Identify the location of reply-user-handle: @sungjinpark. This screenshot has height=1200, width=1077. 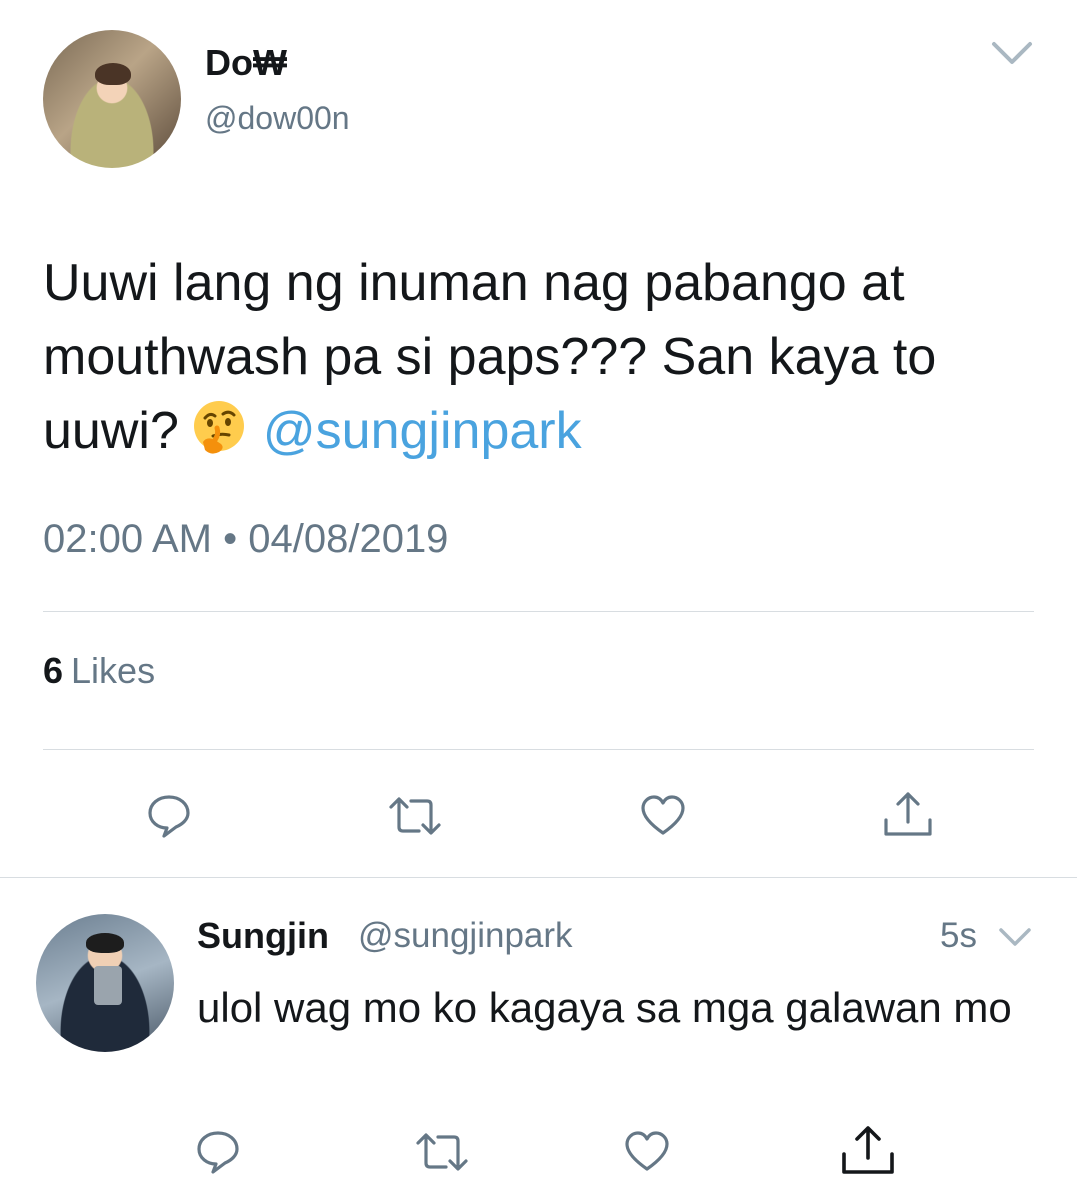
(465, 936).